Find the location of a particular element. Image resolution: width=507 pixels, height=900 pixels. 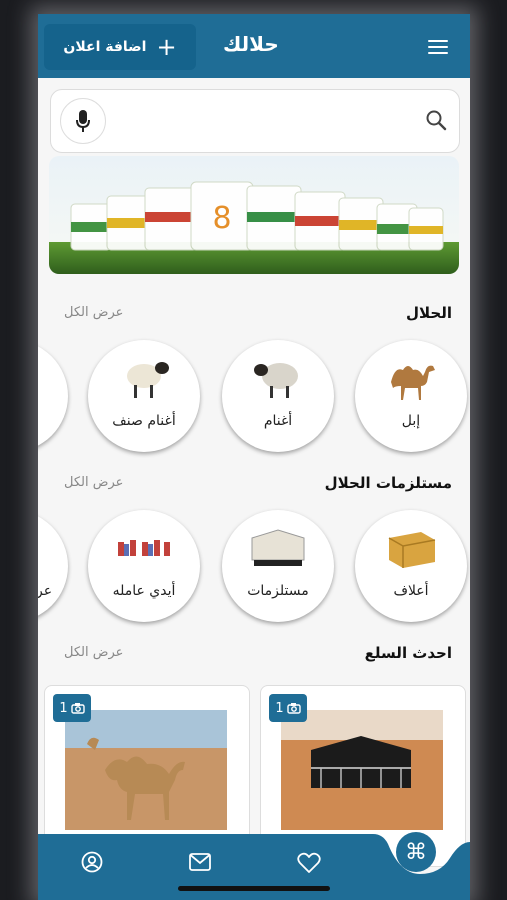

plus-icon: + is located at coordinates (166, 47).